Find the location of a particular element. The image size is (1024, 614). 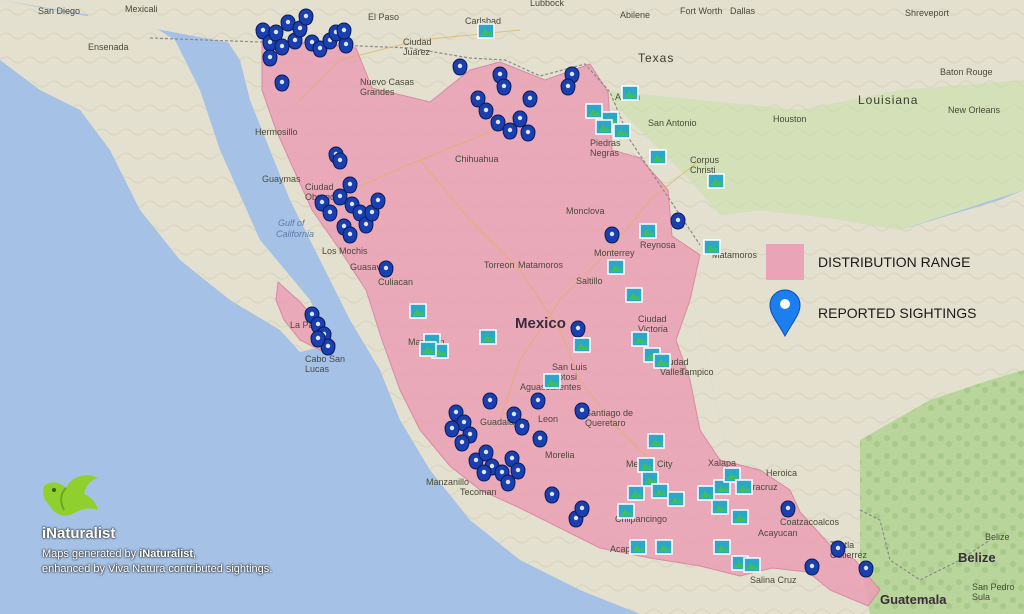

city-label-queretaro: Santiago de is located at coordinates (609, 413).